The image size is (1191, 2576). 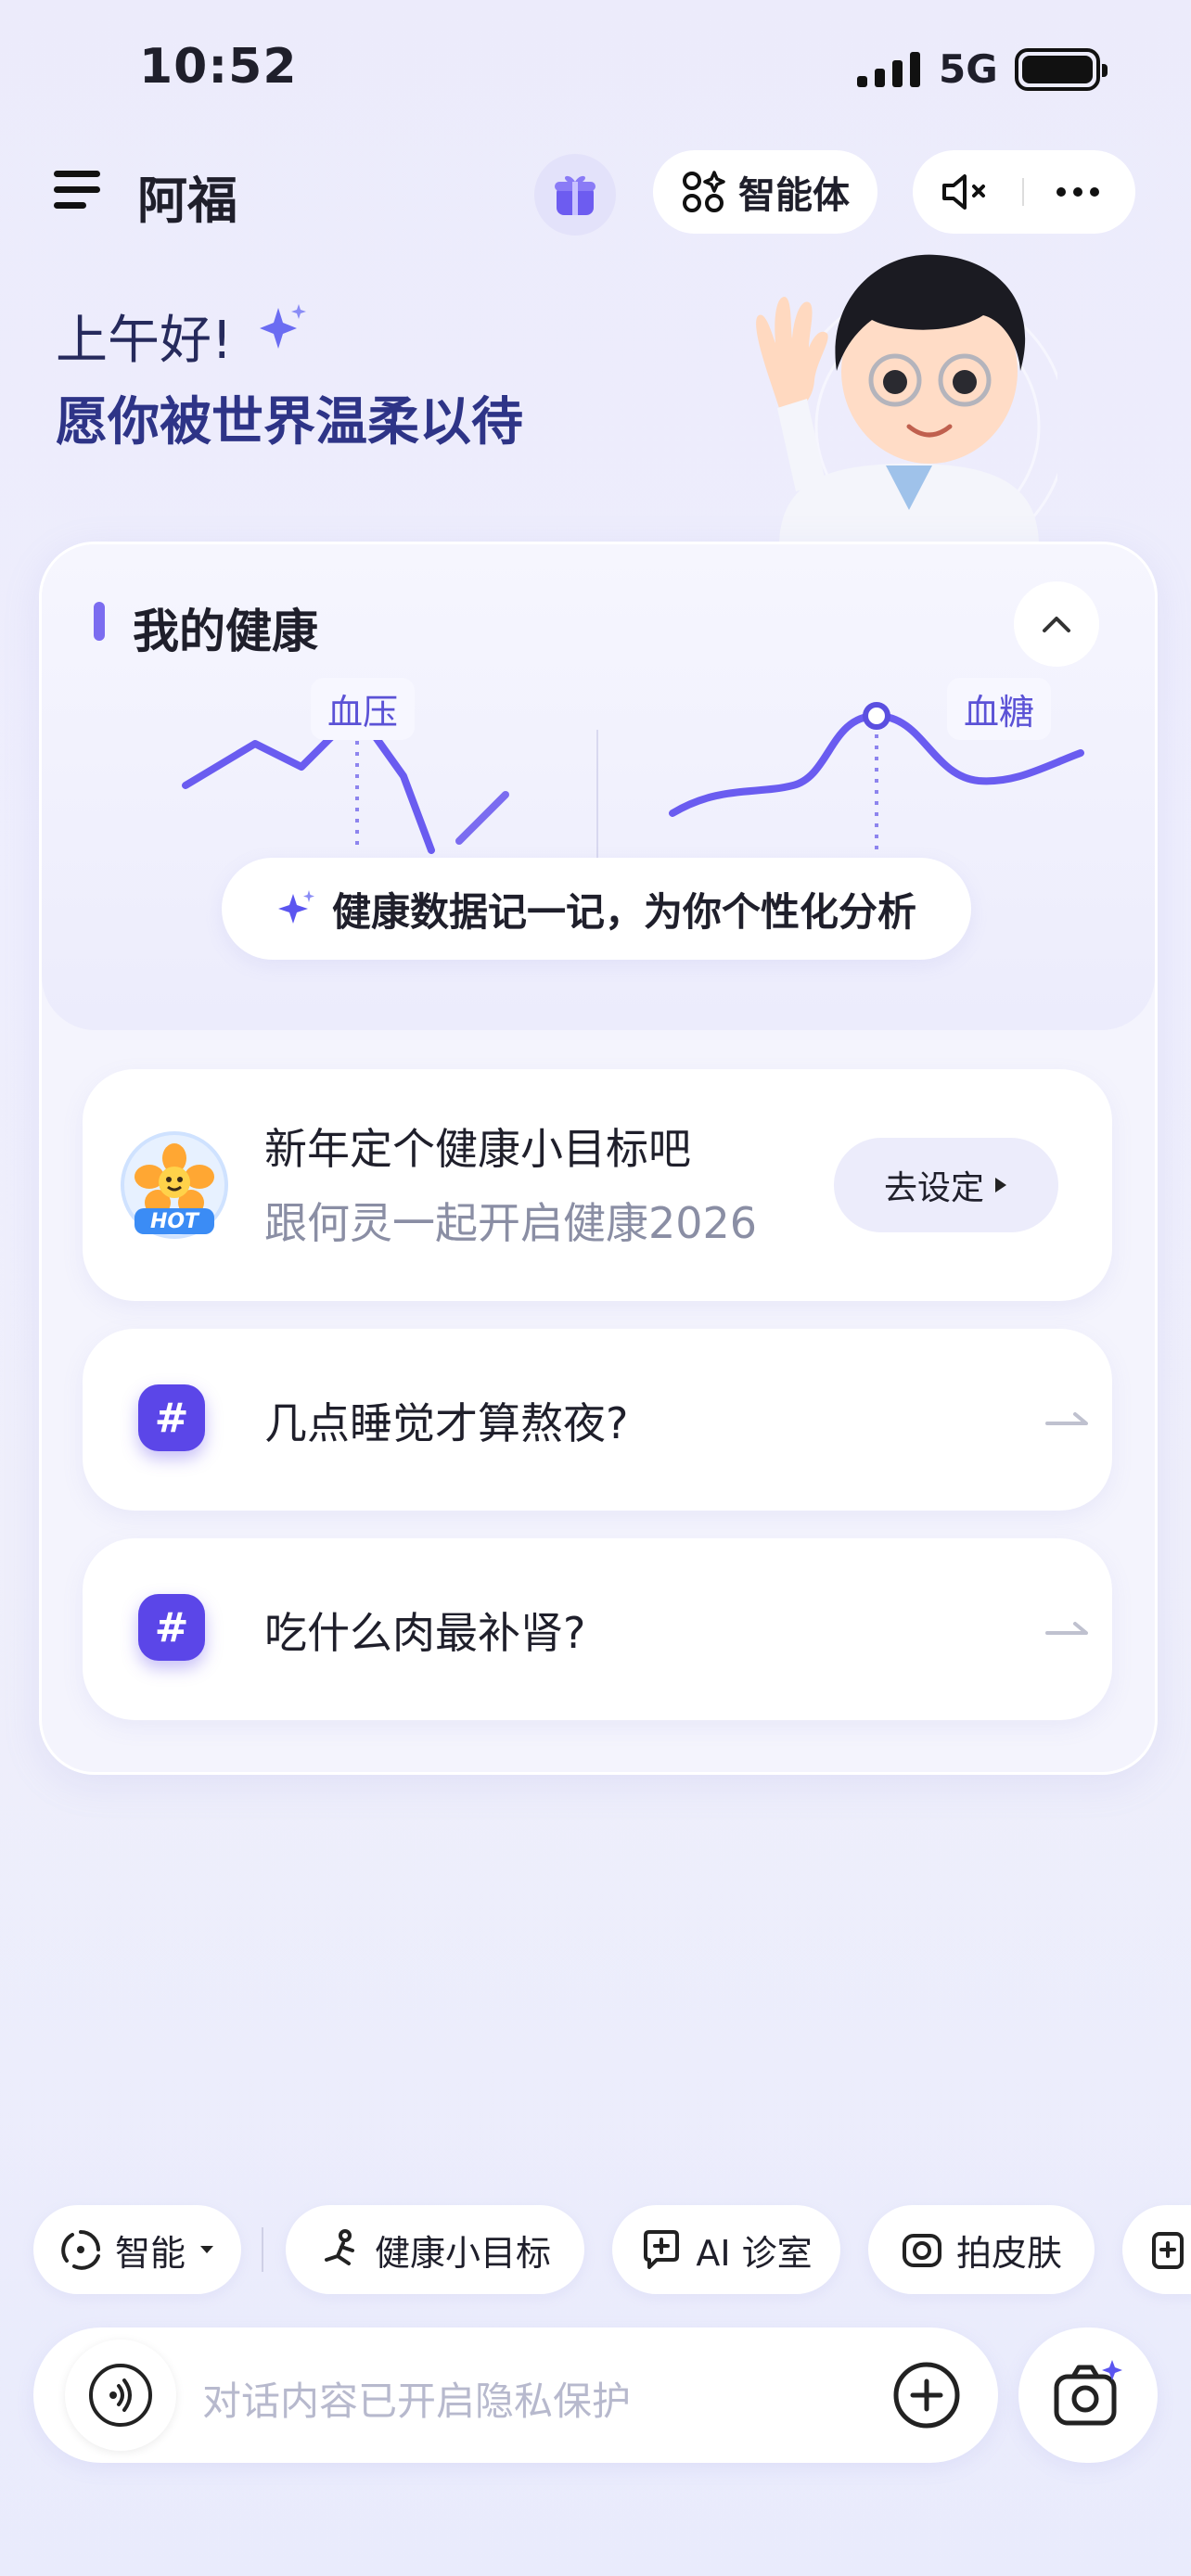 I want to click on greeting-line2: 愿你被世界温柔以待, so click(x=289, y=423).